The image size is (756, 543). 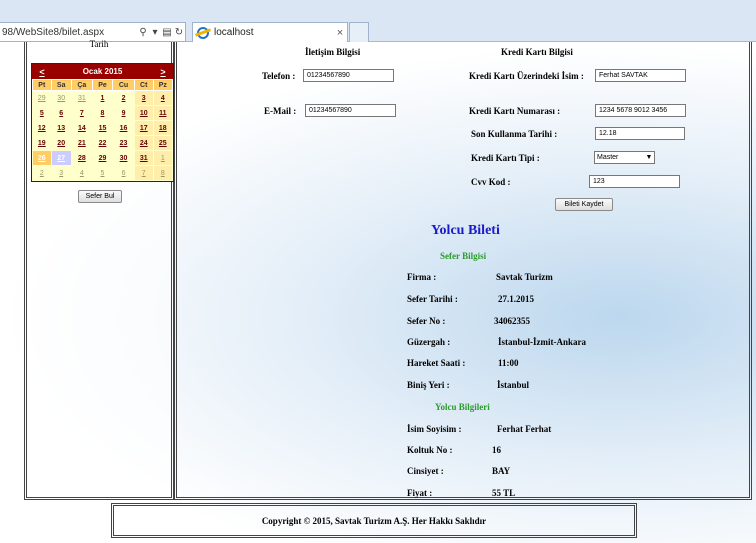 I want to click on calendar-day: 18, so click(x=163, y=128).